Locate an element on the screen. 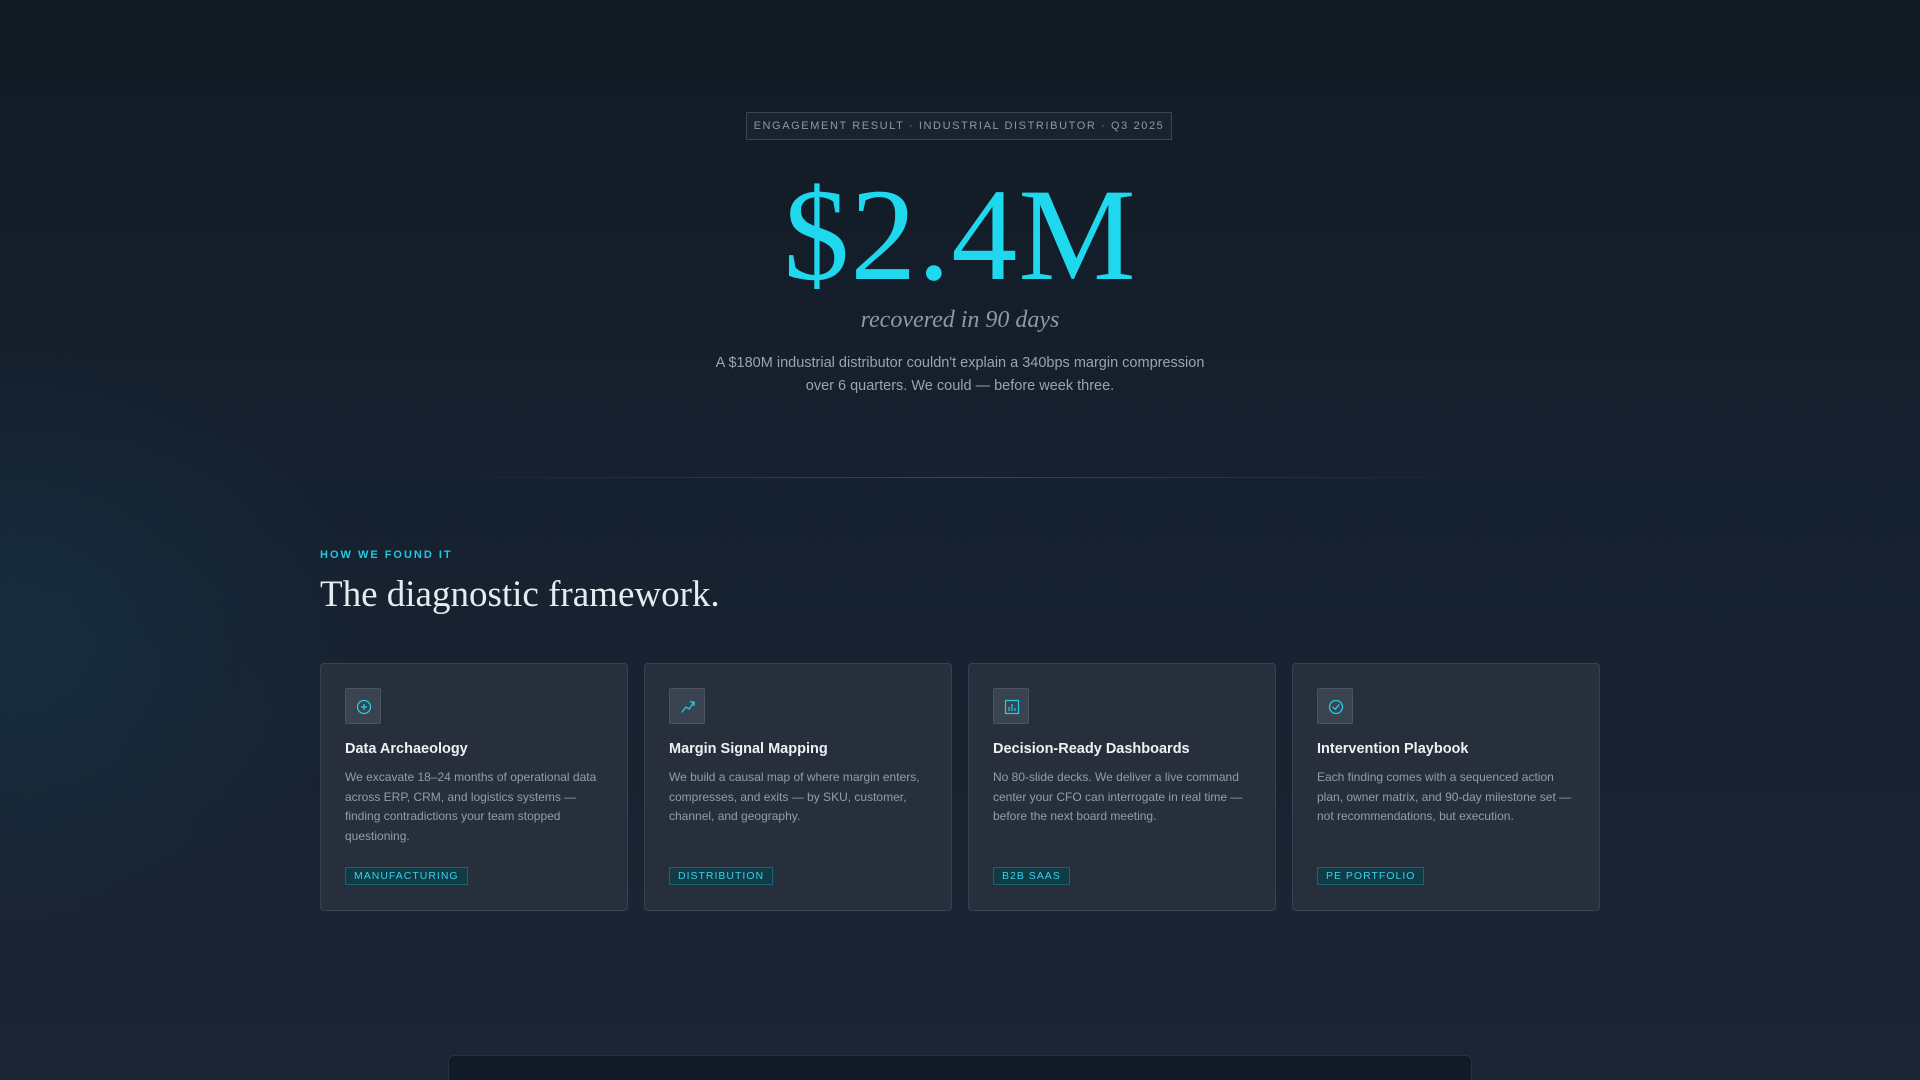  industry-tag: PE PORTFOLIO is located at coordinates (1371, 876).